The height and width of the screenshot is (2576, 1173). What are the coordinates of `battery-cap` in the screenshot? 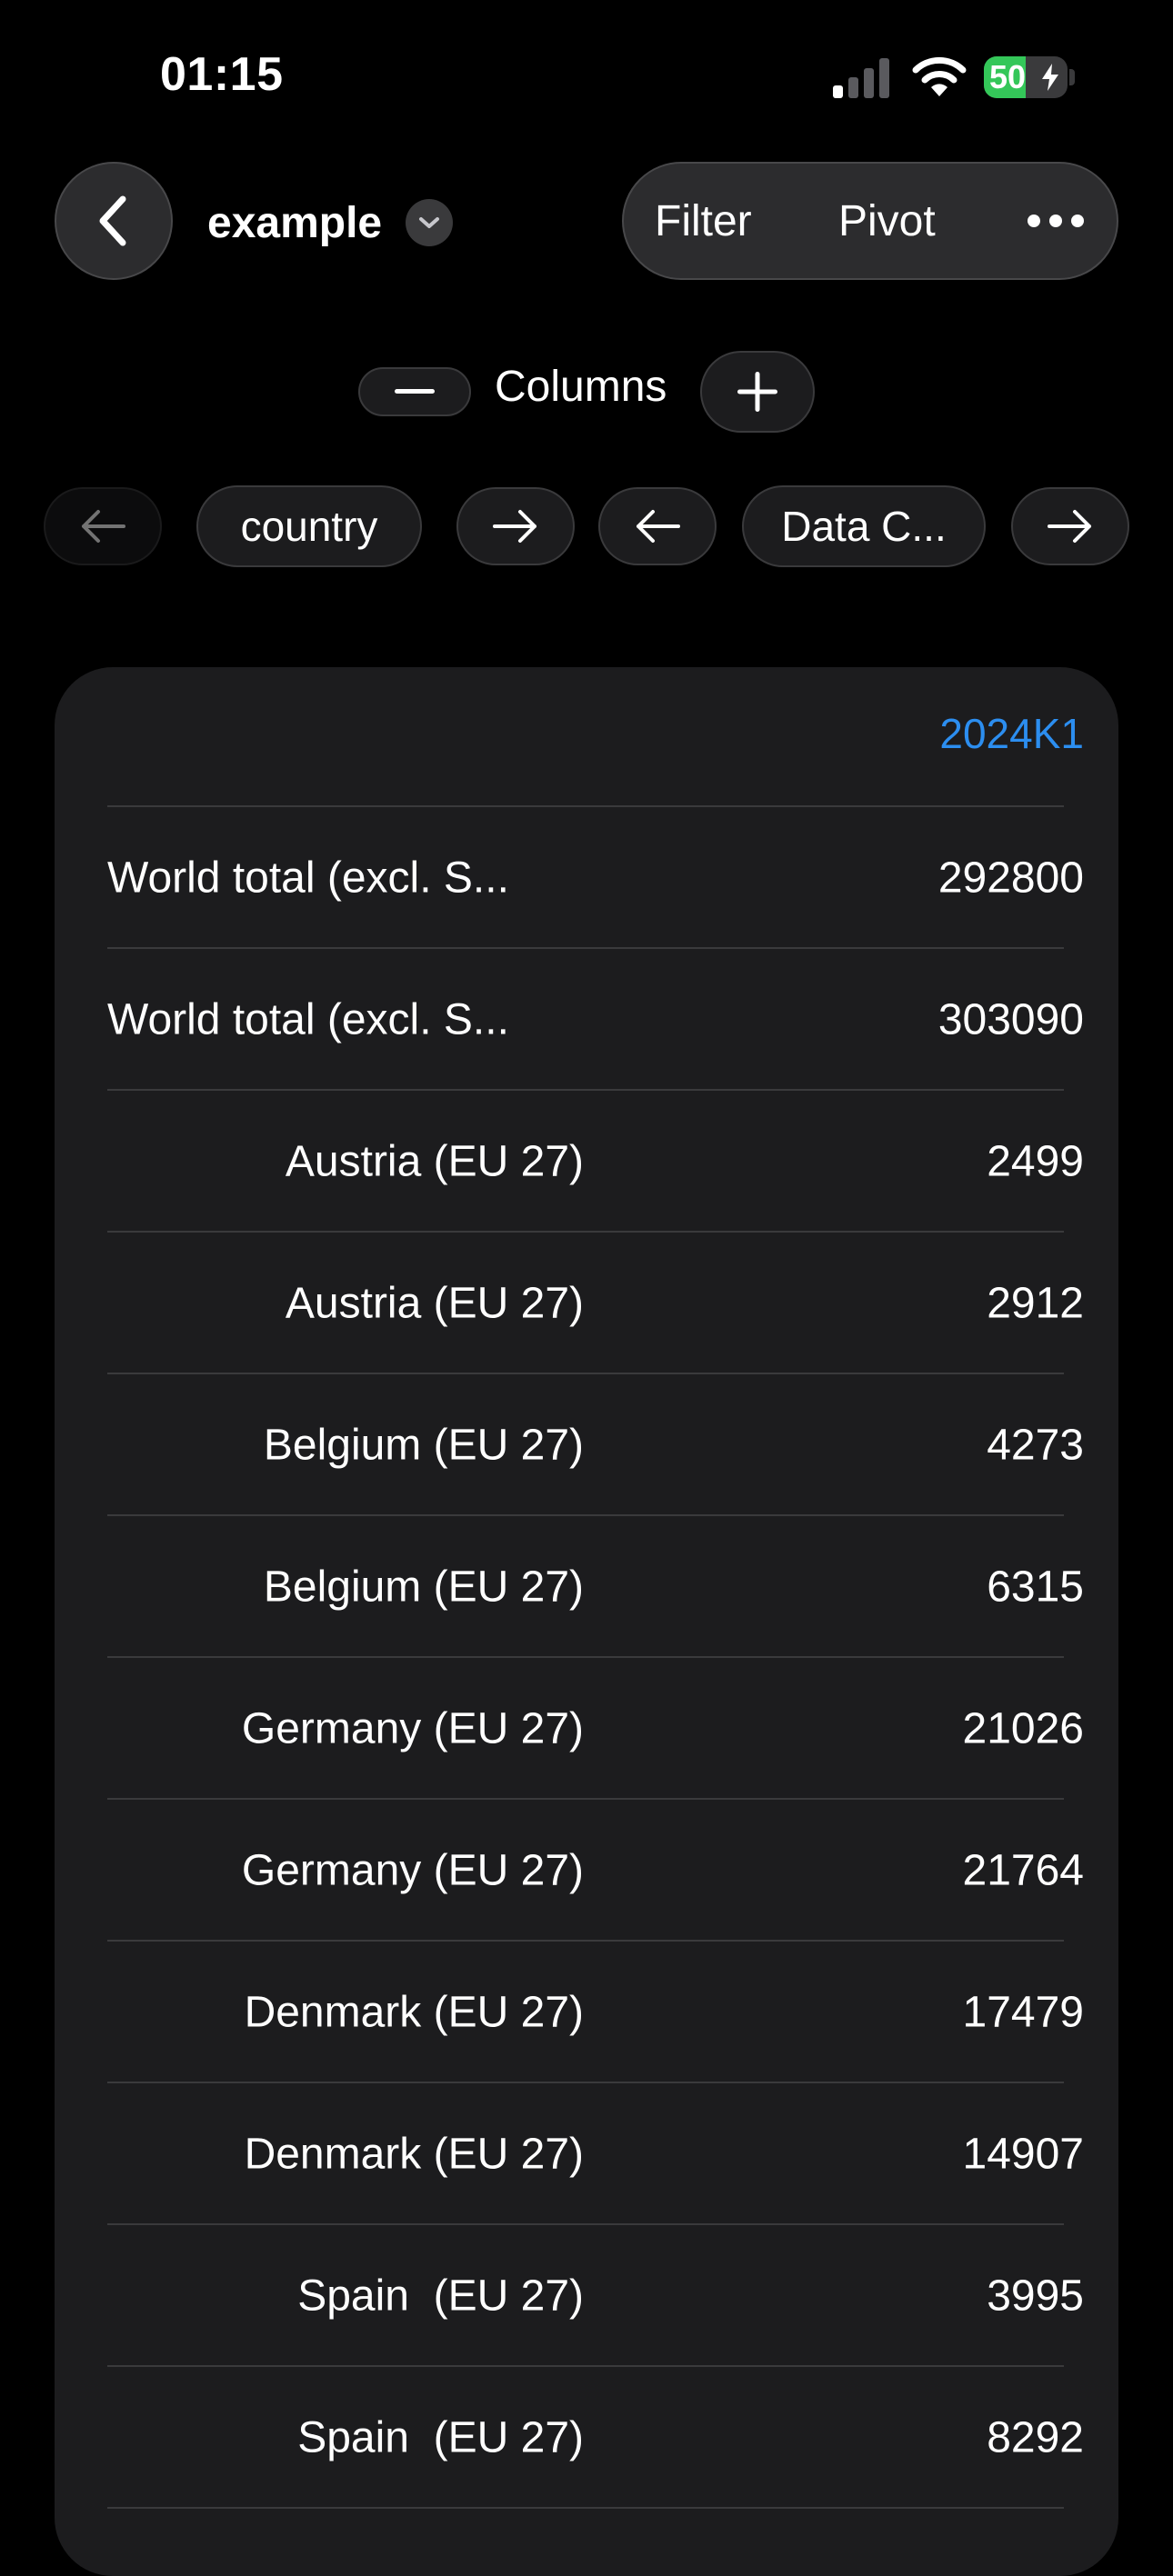 It's located at (1072, 77).